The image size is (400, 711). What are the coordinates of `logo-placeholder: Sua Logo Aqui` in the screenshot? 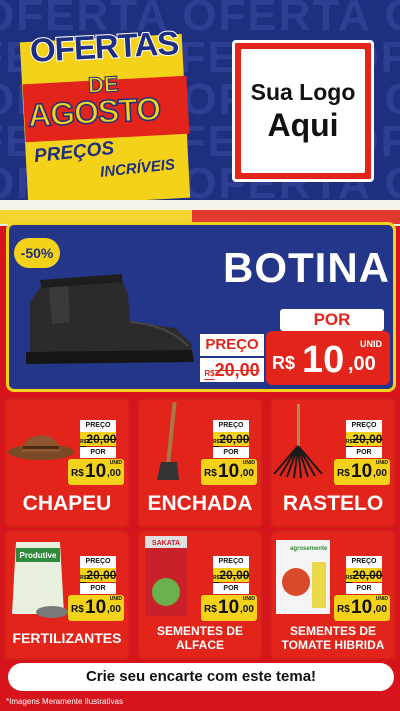 It's located at (303, 111).